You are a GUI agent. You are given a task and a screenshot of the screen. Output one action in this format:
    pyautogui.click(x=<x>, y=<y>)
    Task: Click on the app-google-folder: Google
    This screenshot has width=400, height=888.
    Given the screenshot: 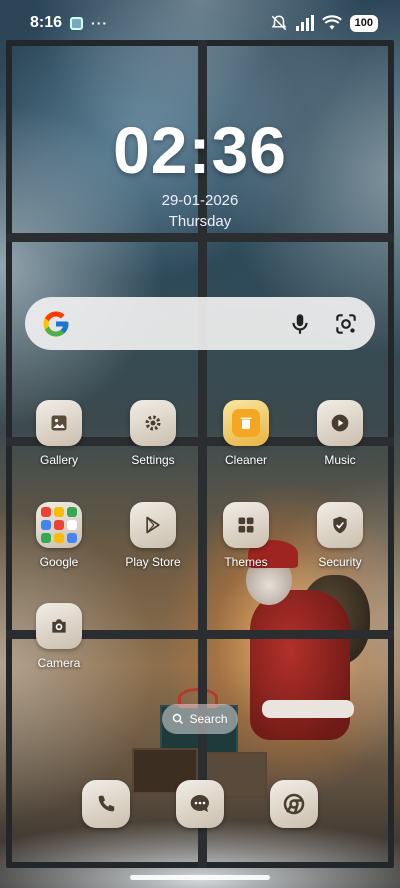 What is the action you would take?
    pyautogui.click(x=59, y=535)
    